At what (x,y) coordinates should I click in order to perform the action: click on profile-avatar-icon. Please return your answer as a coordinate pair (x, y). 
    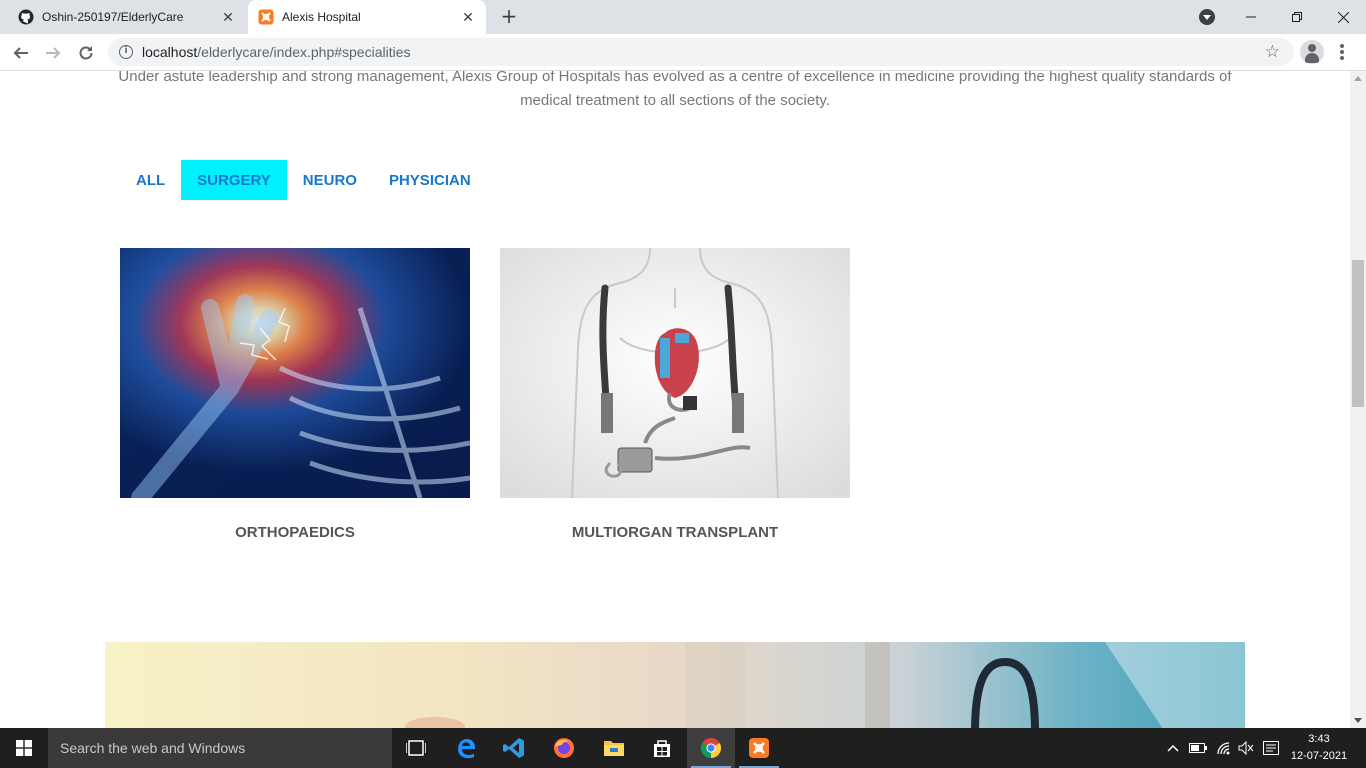
    Looking at the image, I should click on (1312, 52).